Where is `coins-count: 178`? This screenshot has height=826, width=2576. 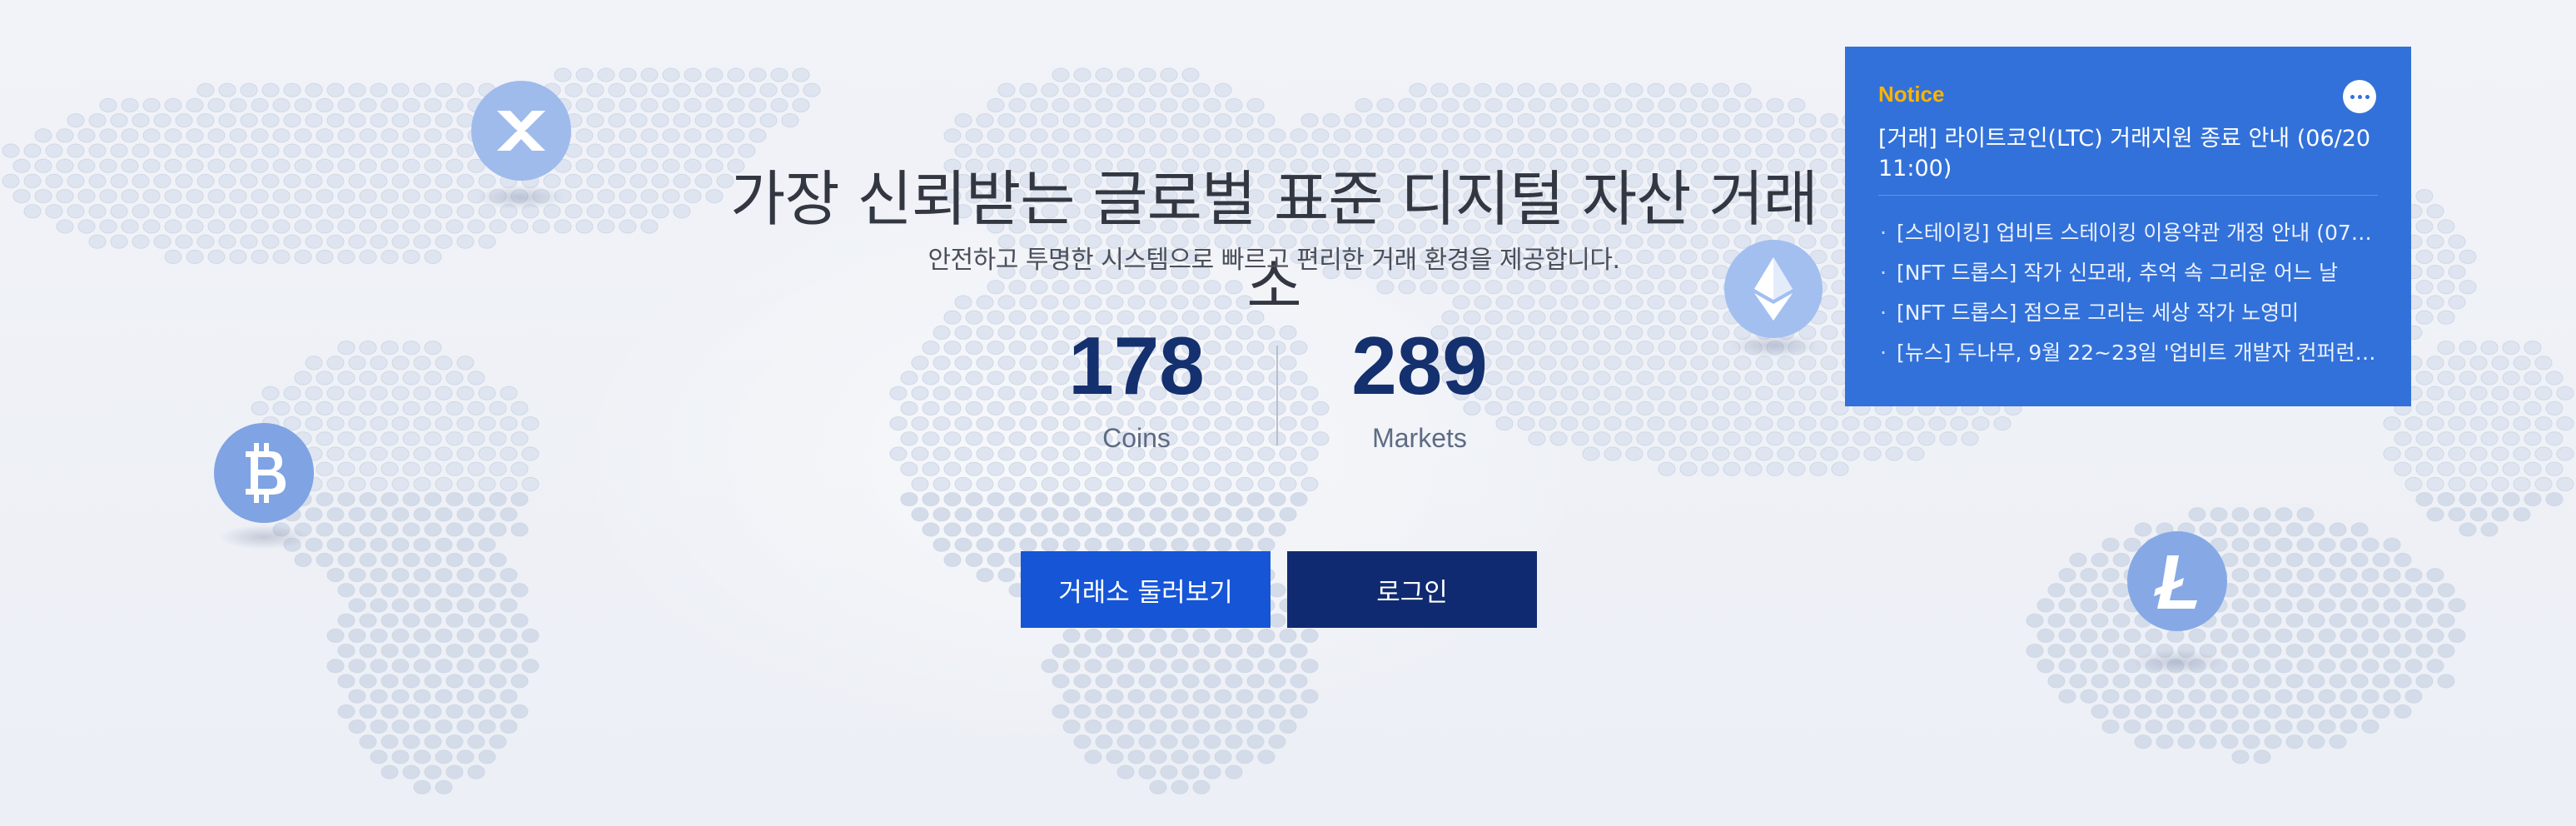 coins-count: 178 is located at coordinates (1136, 365).